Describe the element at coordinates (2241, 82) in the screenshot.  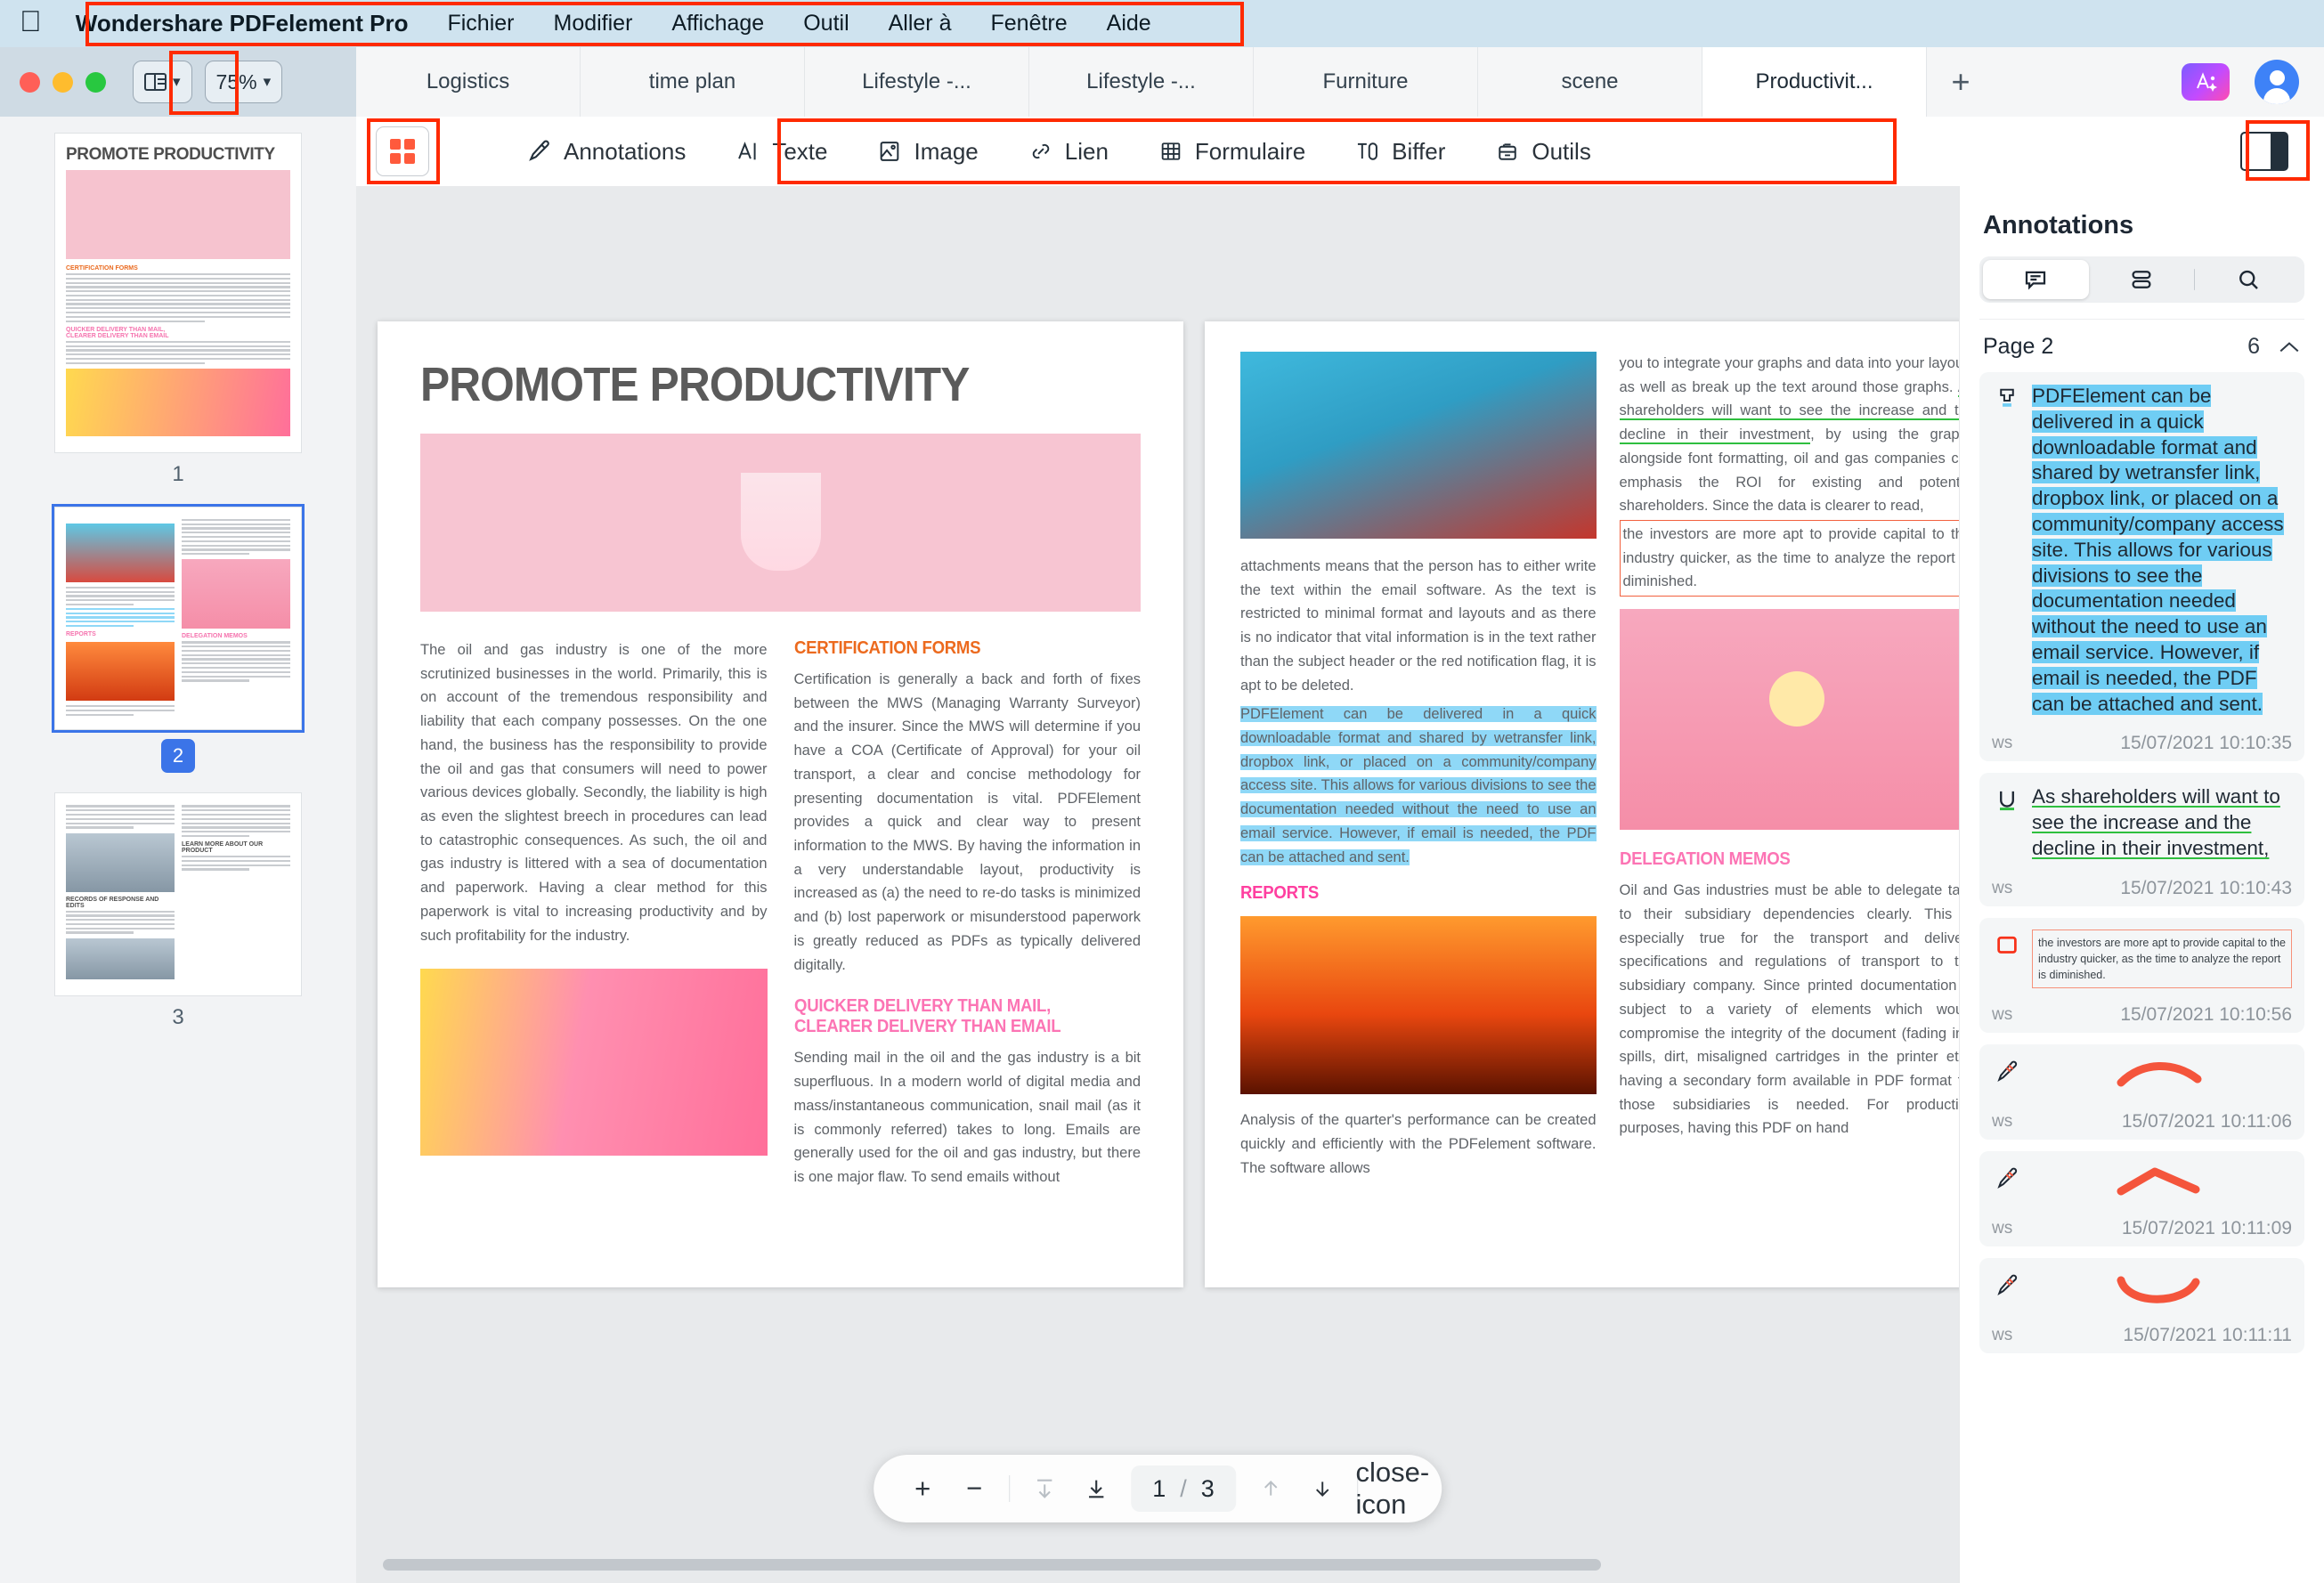
I see `tabbar-right-actions` at that location.